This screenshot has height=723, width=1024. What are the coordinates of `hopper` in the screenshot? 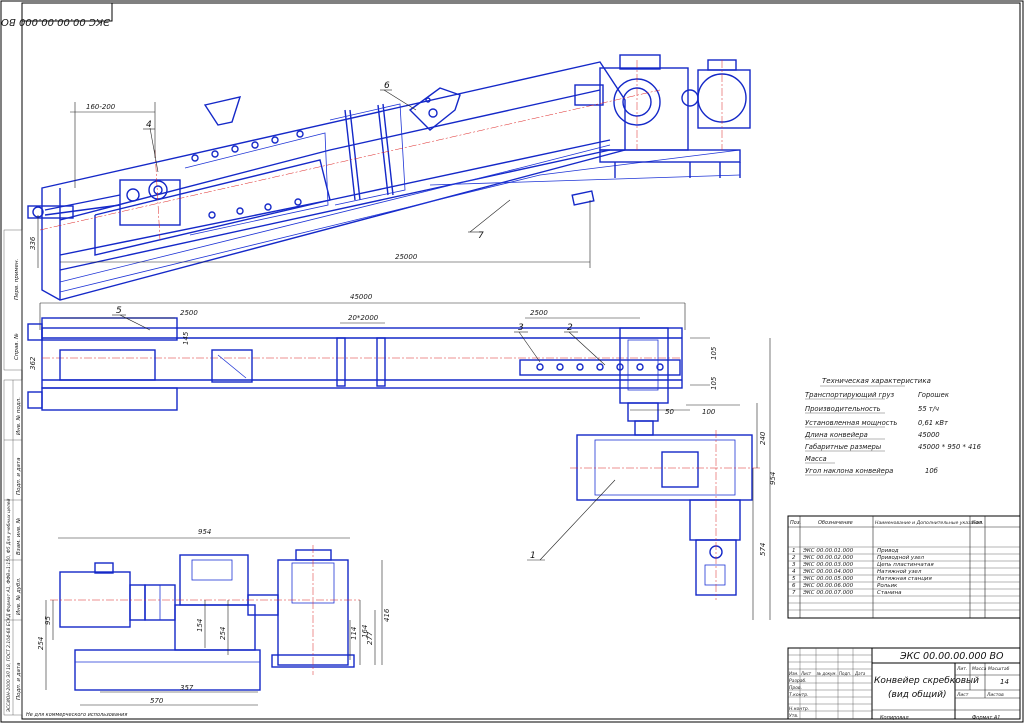 It's located at (222, 111).